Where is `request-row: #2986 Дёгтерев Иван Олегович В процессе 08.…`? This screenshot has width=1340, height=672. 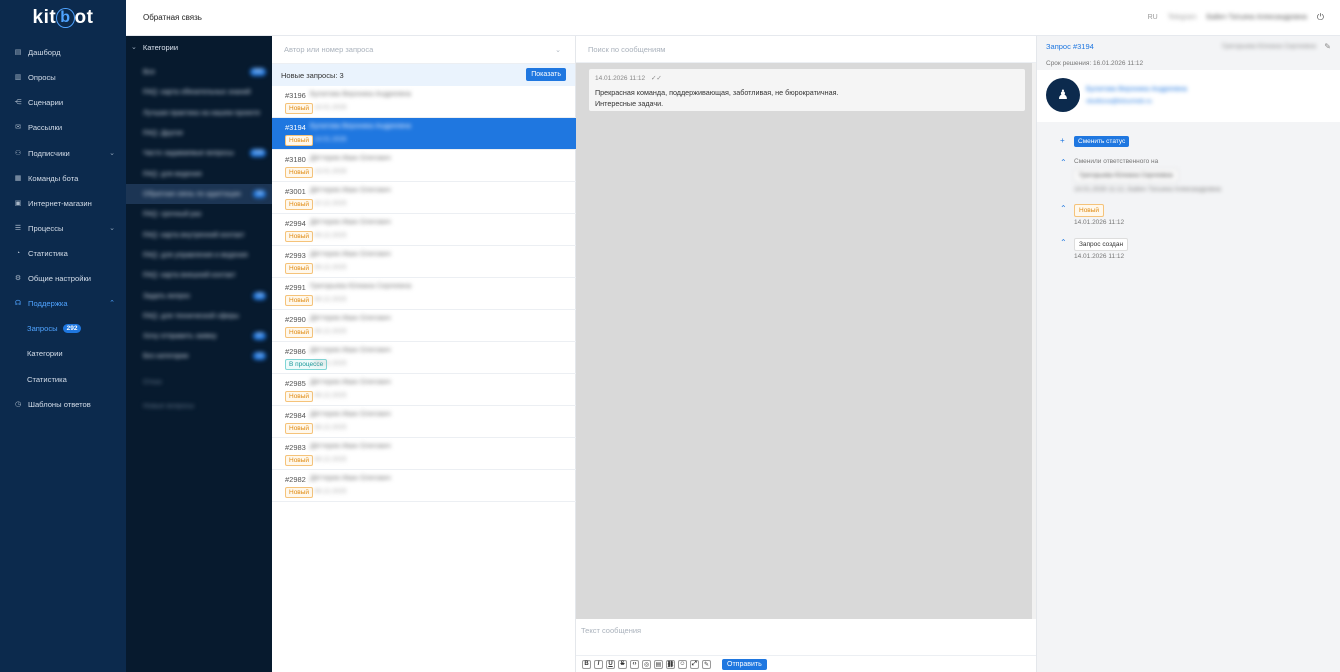 request-row: #2986 Дёгтерев Иван Олегович В процессе 08.… is located at coordinates (424, 358).